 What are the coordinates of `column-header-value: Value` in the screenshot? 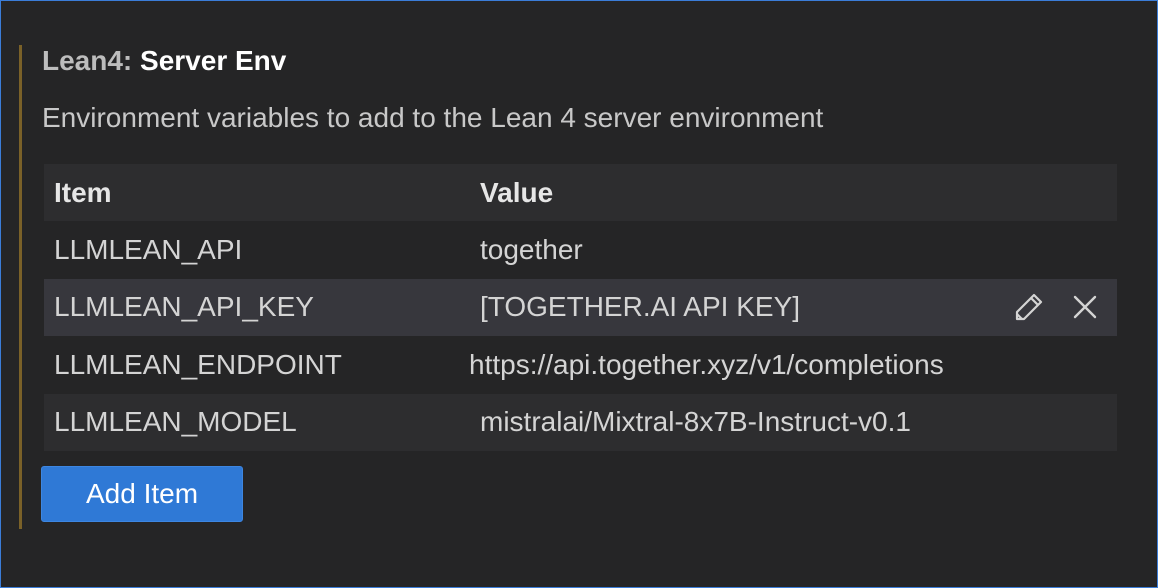 It's located at (517, 192).